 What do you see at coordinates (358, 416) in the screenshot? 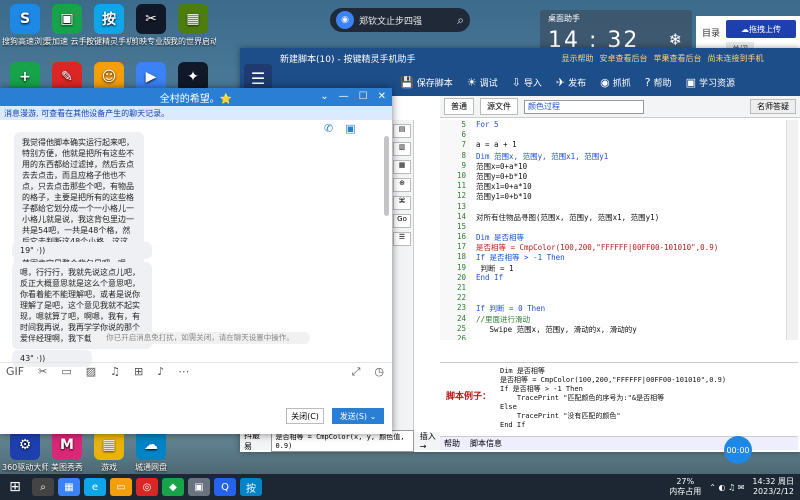
I see `send-button: 发送(S) ⌄` at bounding box center [358, 416].